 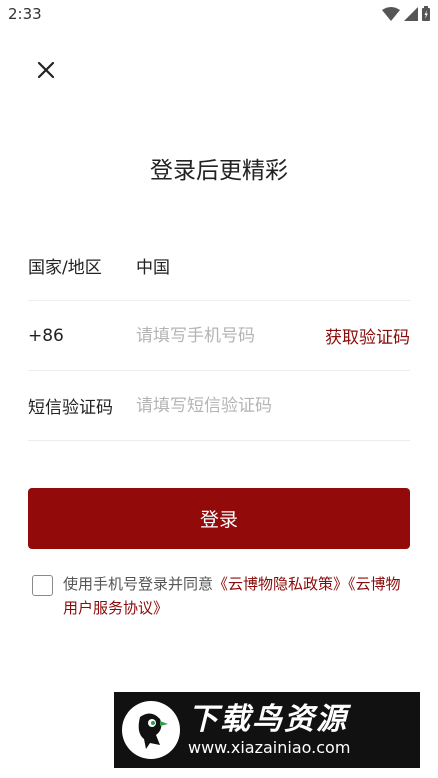 What do you see at coordinates (138, 584) in the screenshot?
I see `agreement-prefix: 使用手机号登录并同意` at bounding box center [138, 584].